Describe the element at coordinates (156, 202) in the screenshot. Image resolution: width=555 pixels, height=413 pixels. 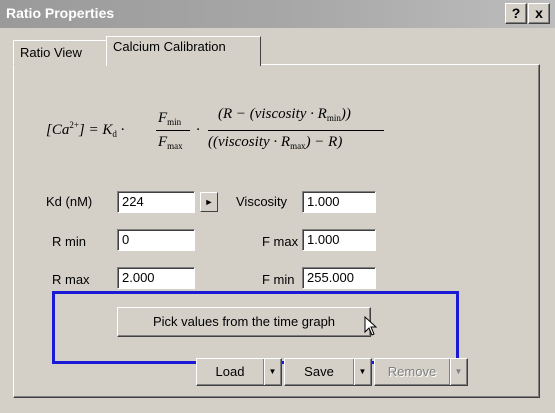
I see `kd-input: 224` at that location.